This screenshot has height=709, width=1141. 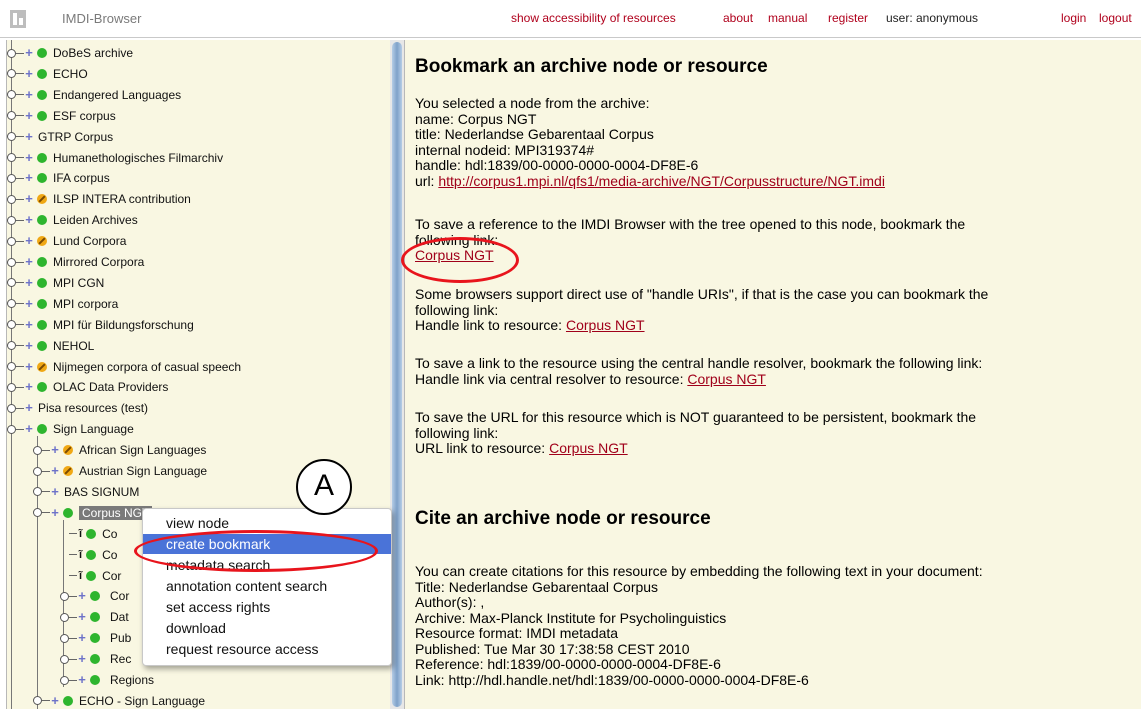 What do you see at coordinates (119, 617) in the screenshot?
I see `tree-node-label: Dat` at bounding box center [119, 617].